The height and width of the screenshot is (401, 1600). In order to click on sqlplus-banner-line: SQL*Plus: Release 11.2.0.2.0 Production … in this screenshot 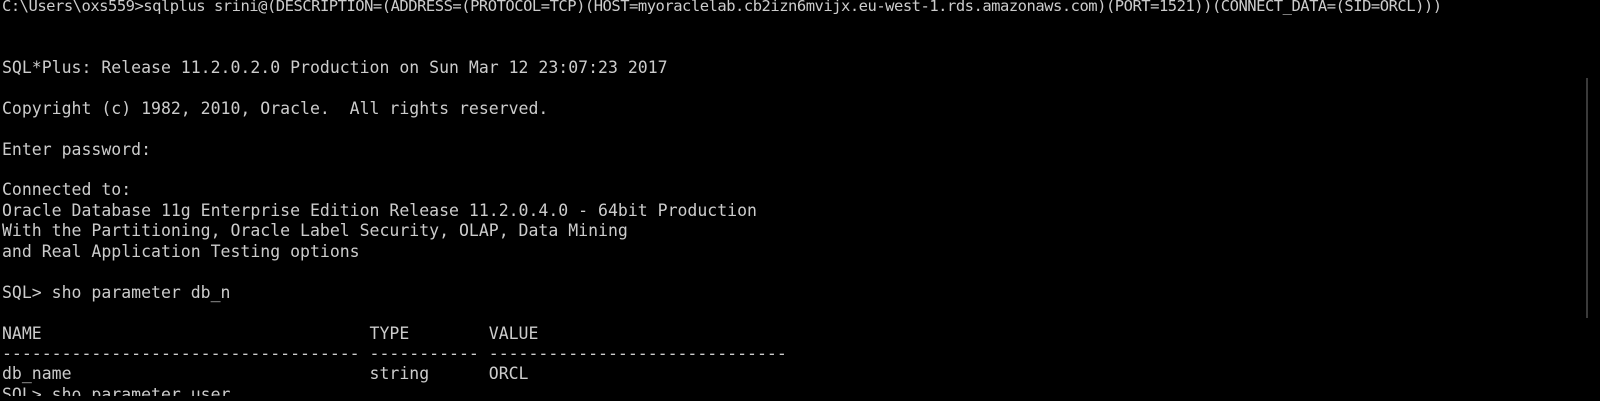, I will do `click(335, 67)`.